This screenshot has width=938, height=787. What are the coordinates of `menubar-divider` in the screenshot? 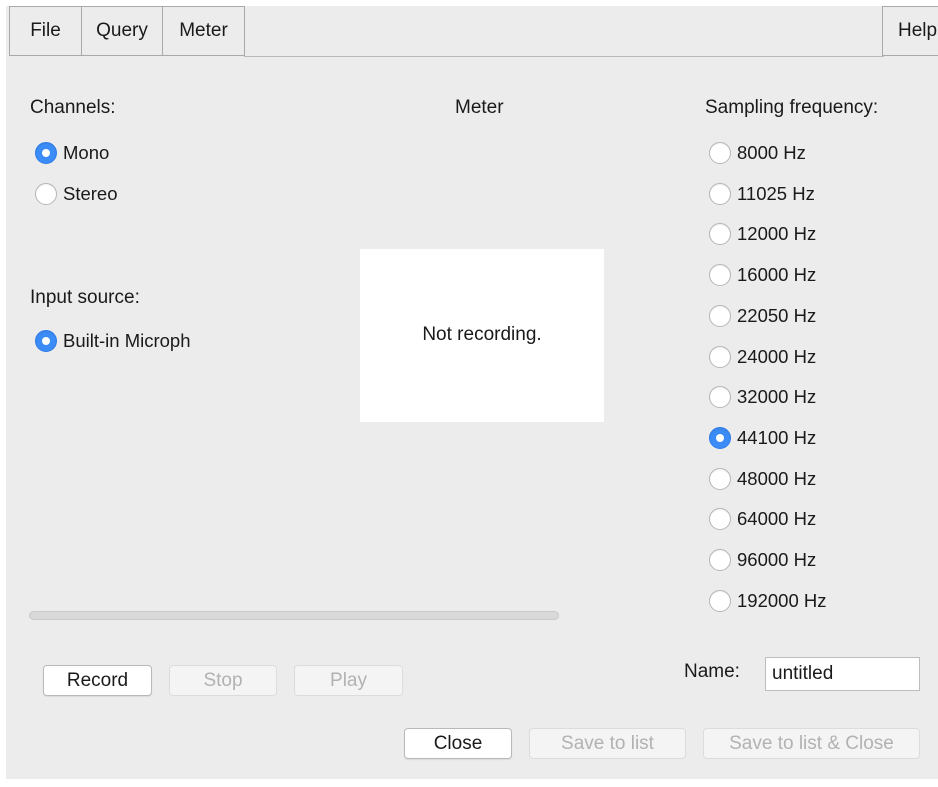 It's located at (564, 56).